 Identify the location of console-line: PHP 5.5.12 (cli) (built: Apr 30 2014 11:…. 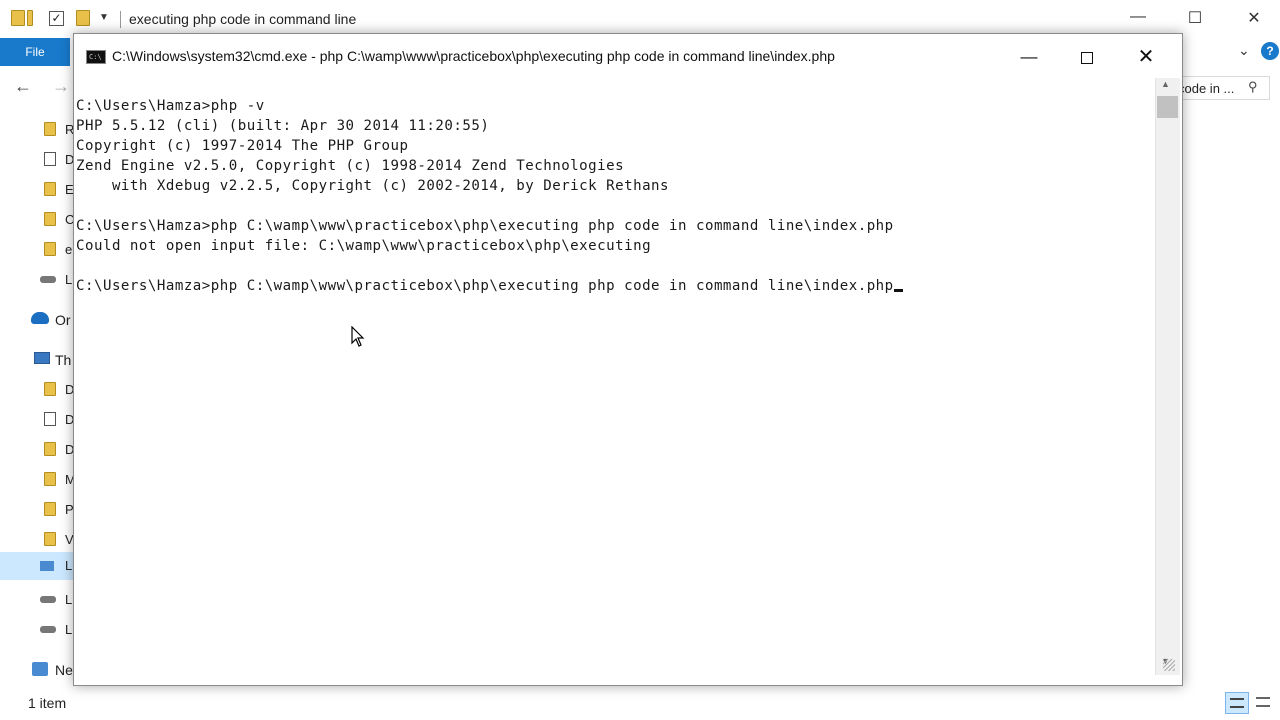
(283, 126).